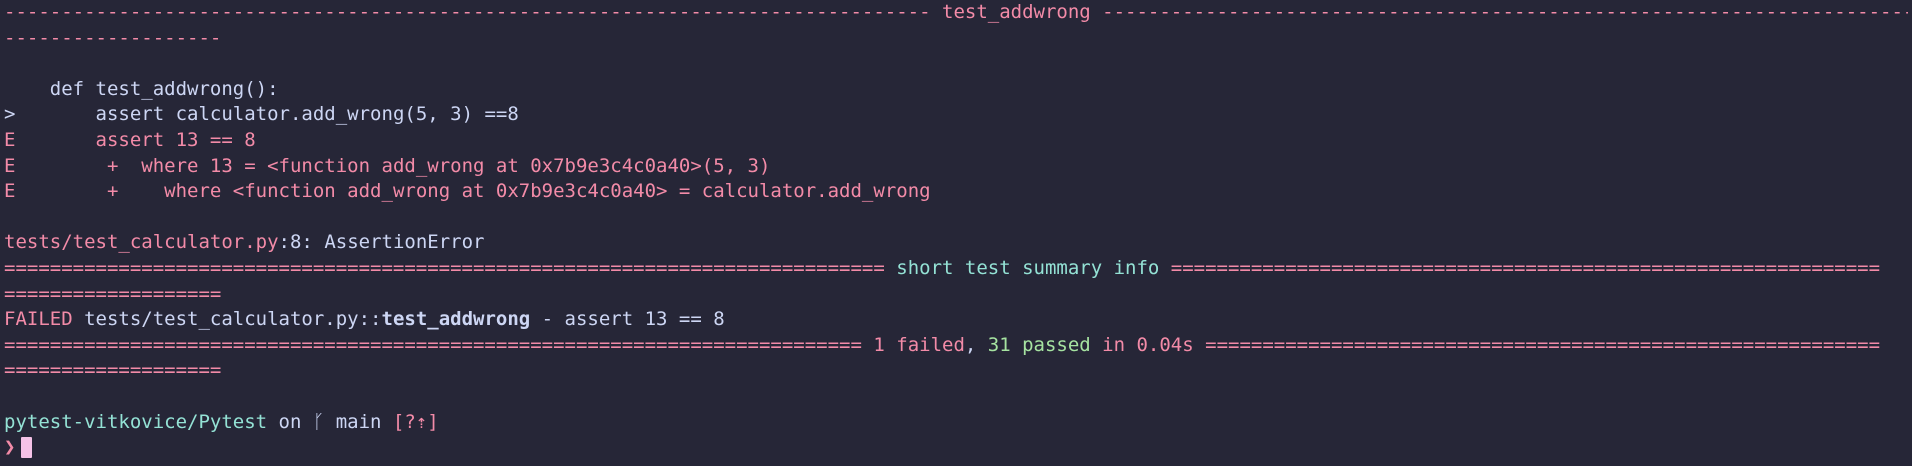  Describe the element at coordinates (456, 319) in the screenshot. I see `failed-test-function: test_addwrong` at that location.